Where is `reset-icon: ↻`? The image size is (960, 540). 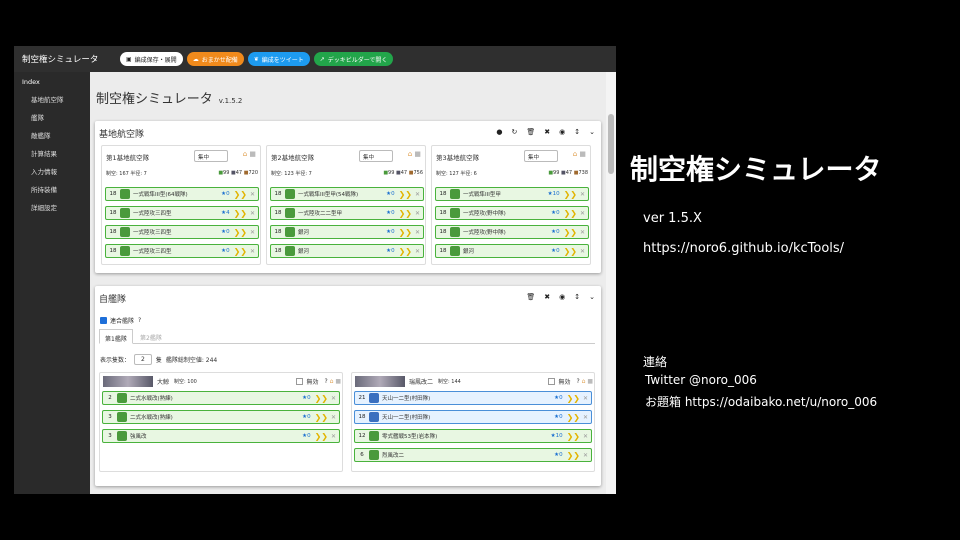
reset-icon: ↻ is located at coordinates (515, 132).